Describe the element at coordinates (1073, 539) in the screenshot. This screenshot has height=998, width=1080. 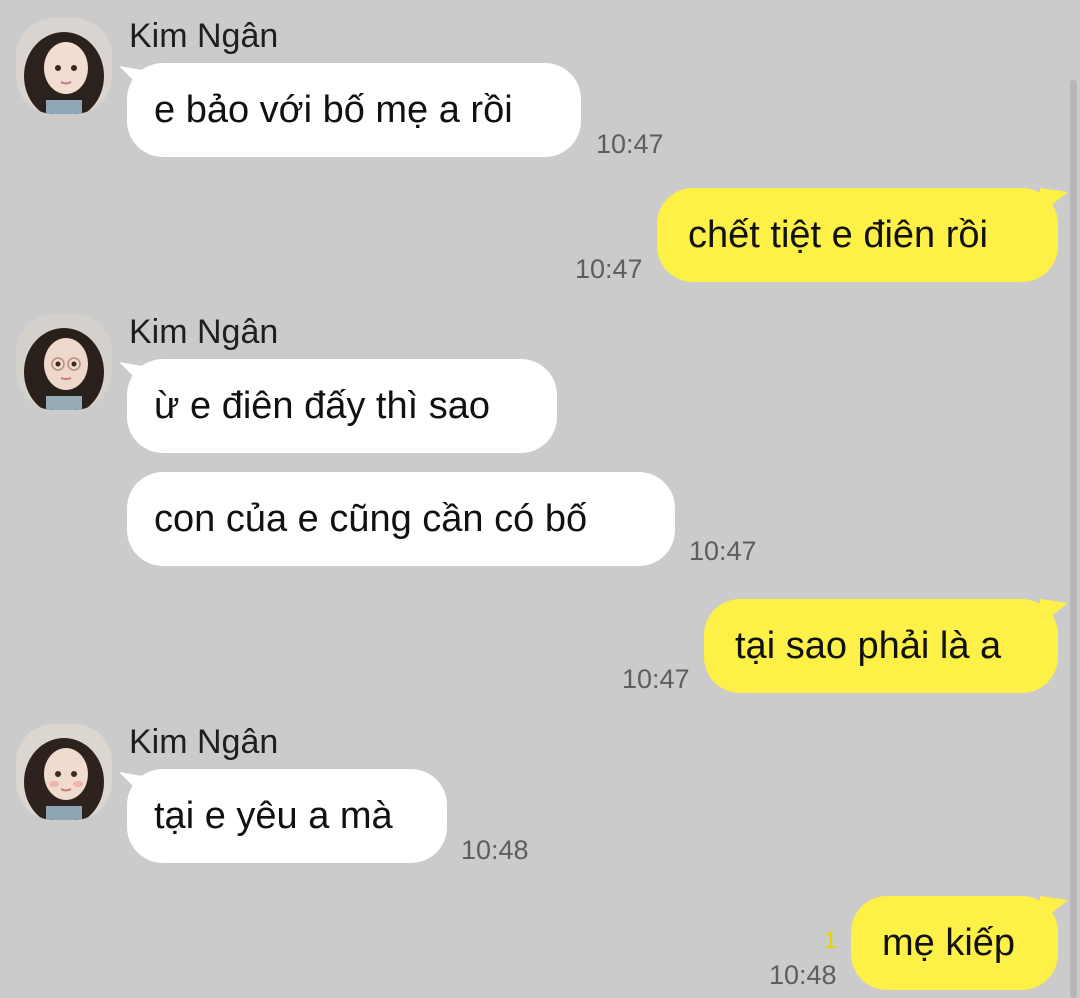
I see `scrollbar` at that location.